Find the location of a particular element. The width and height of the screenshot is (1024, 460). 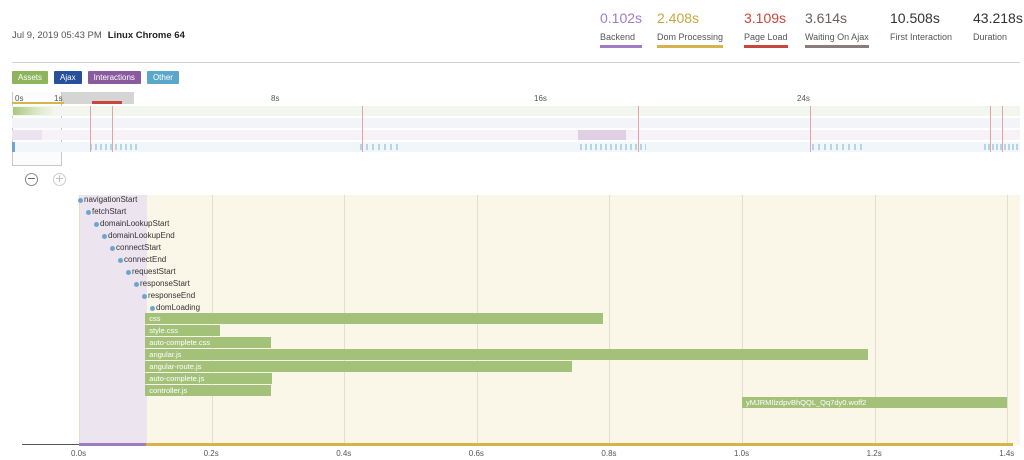

legend-other: Other is located at coordinates (162, 77).